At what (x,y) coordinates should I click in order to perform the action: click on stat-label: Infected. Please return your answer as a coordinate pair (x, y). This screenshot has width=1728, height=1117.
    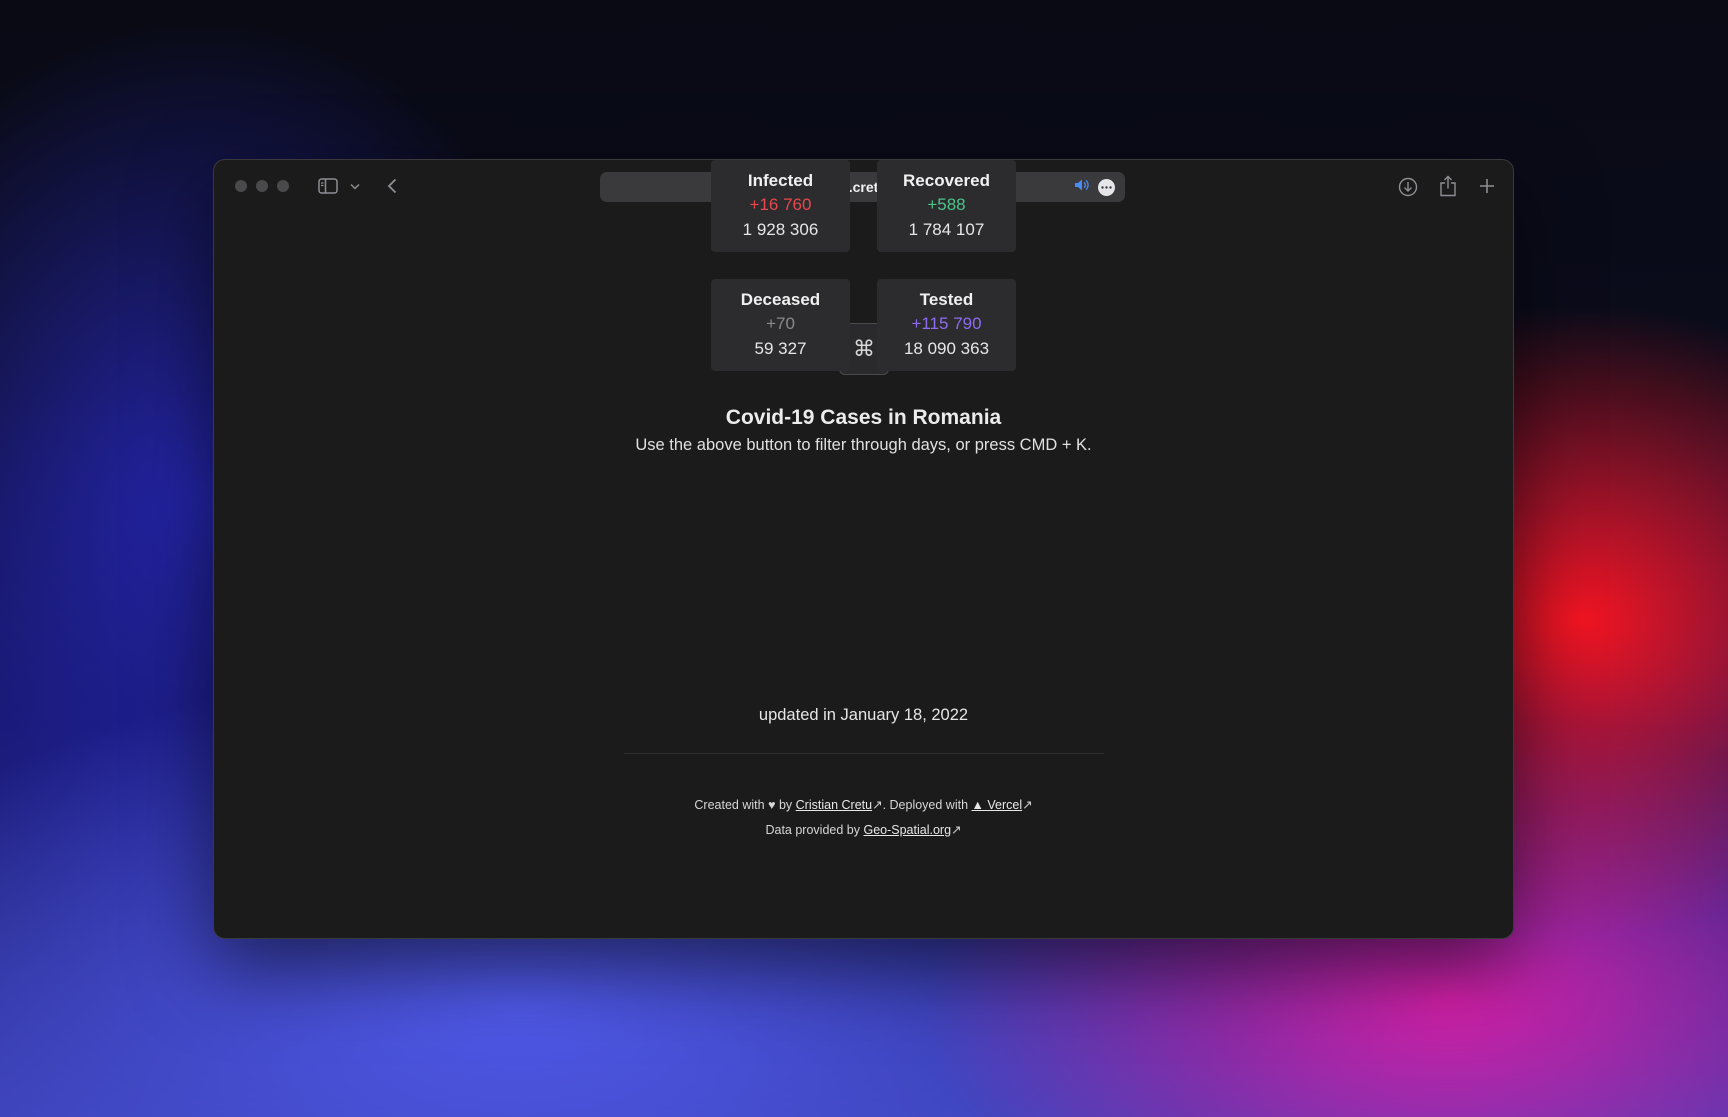
    Looking at the image, I should click on (780, 180).